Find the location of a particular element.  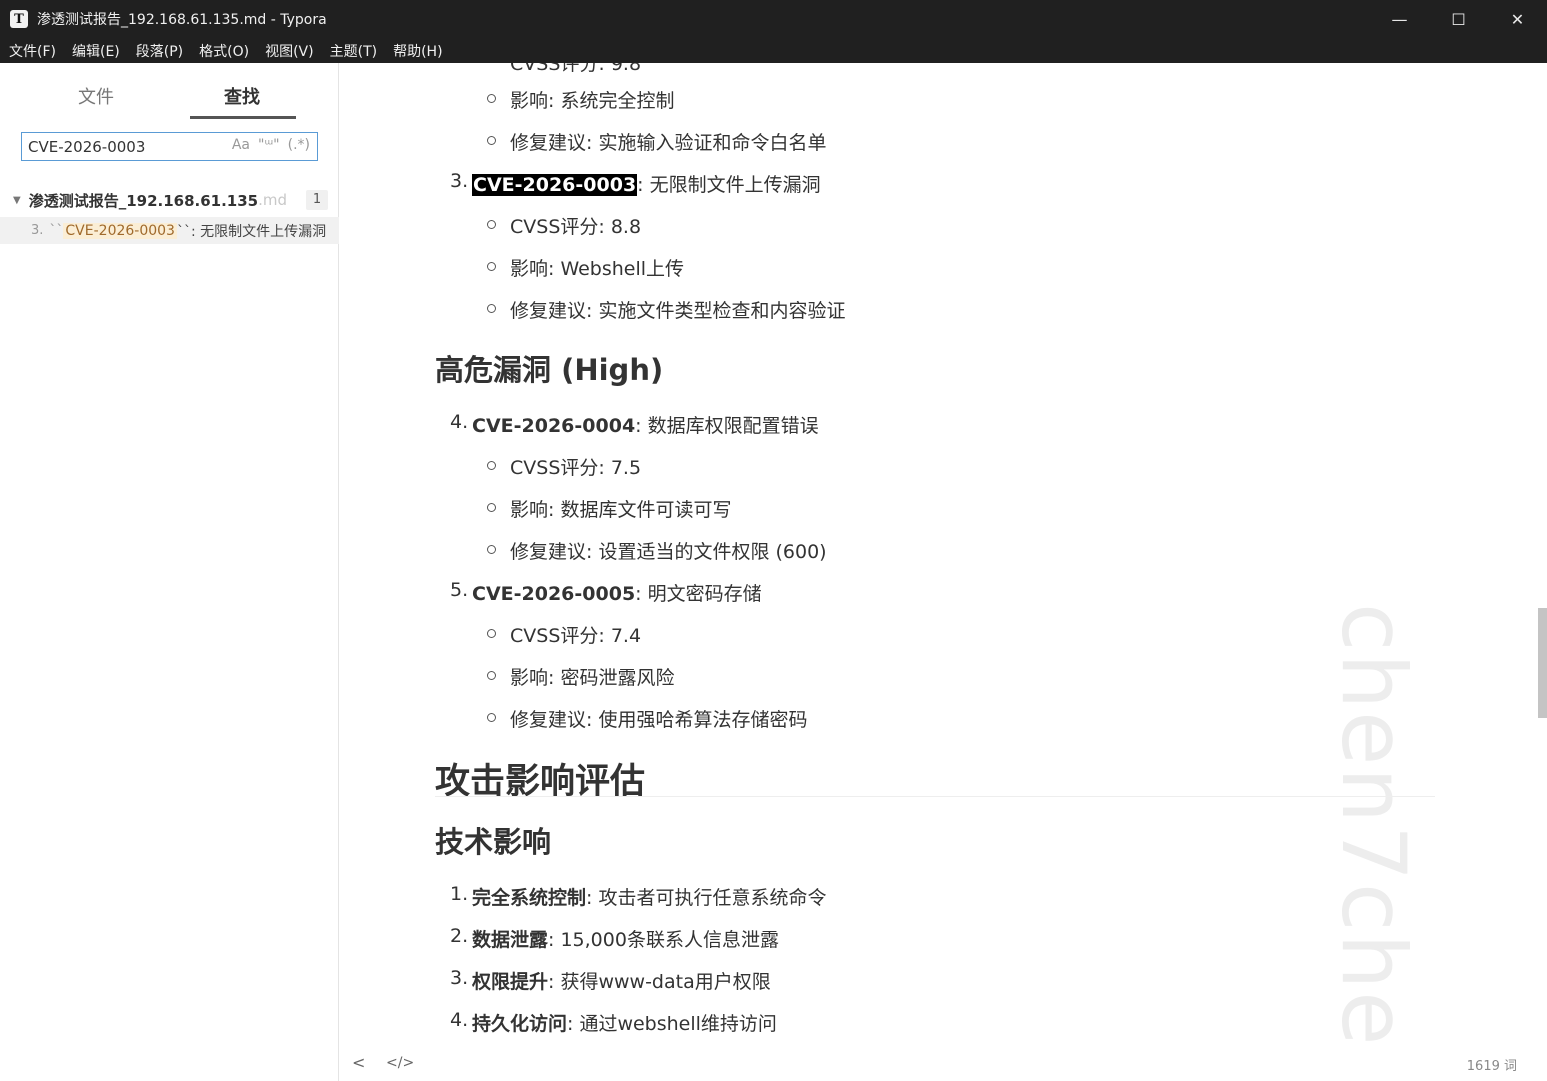

impact-item: 持久化访问: 通过webshell维持访问 is located at coordinates (624, 1022).